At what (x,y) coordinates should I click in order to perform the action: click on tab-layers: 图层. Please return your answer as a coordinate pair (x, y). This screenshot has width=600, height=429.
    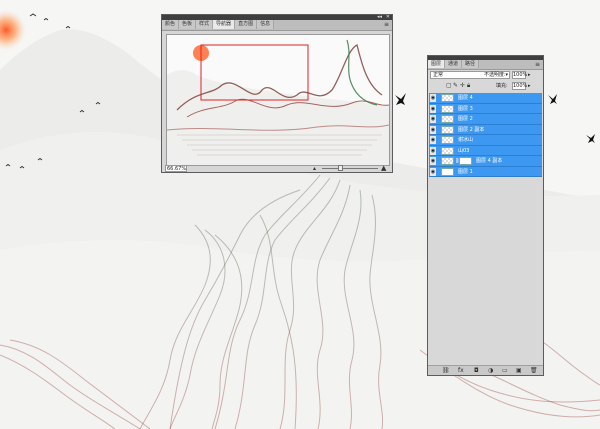
    Looking at the image, I should click on (437, 64).